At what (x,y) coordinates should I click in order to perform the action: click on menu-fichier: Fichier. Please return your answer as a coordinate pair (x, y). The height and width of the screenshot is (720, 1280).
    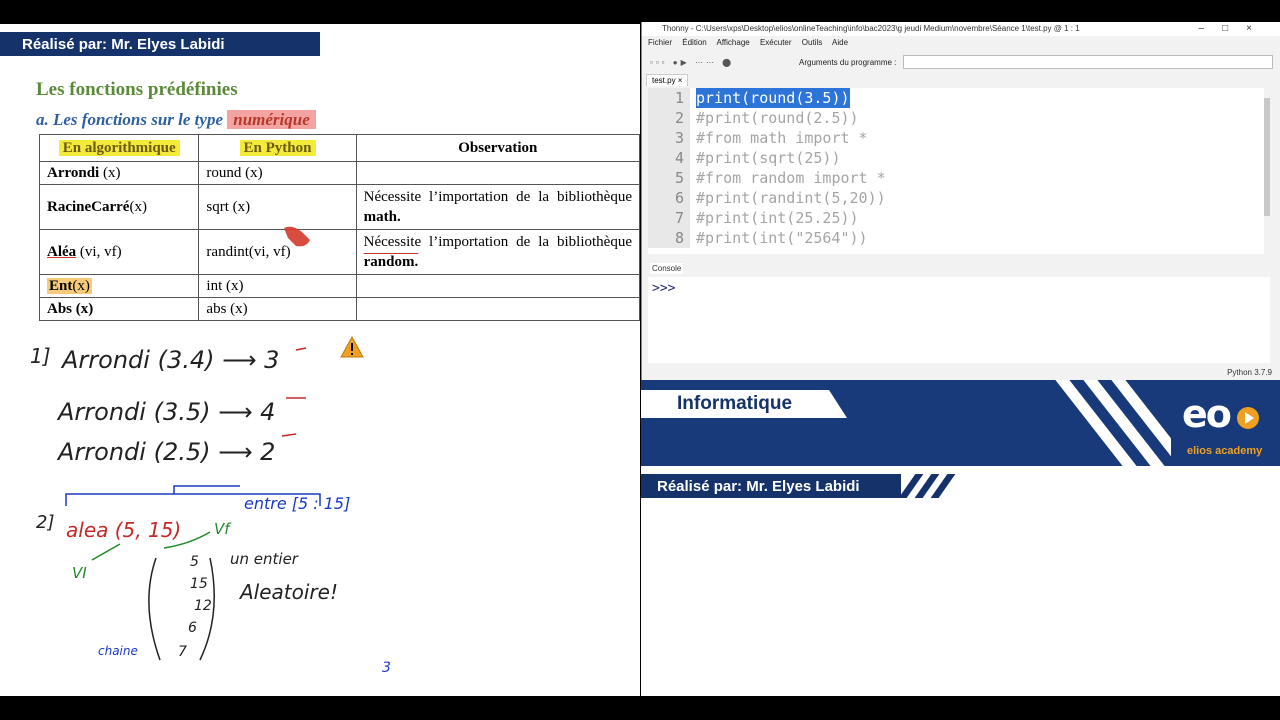
    Looking at the image, I should click on (660, 42).